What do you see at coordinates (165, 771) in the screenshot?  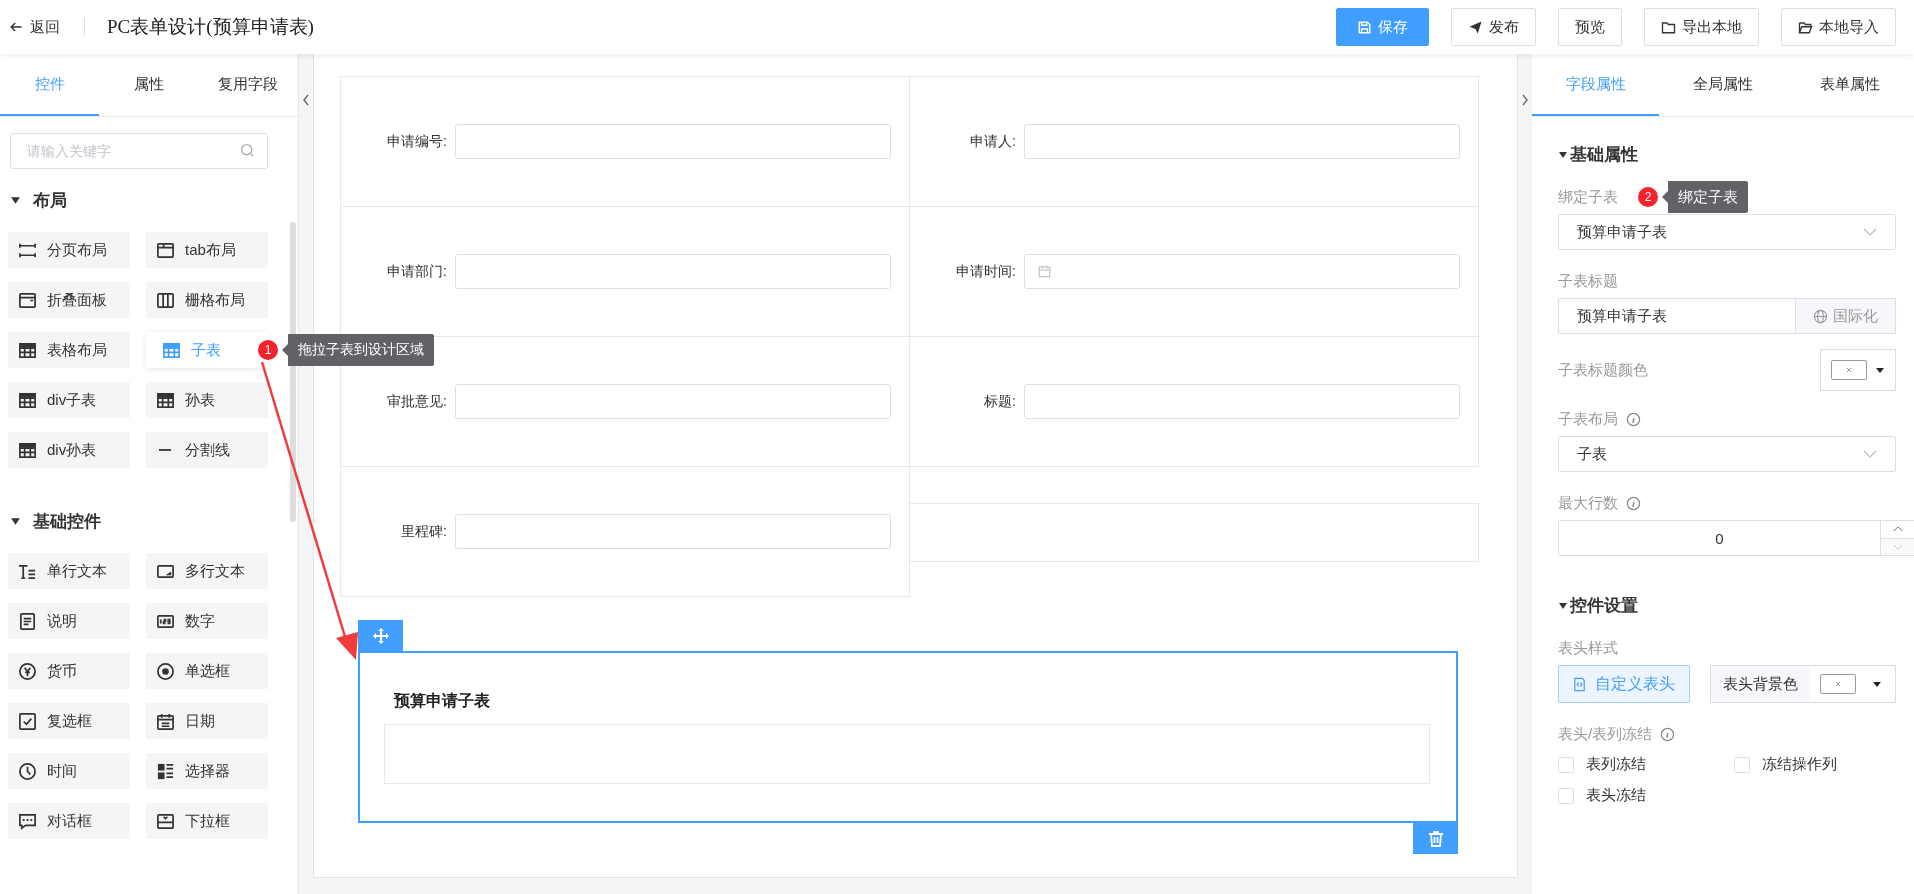 I see `list-icon` at bounding box center [165, 771].